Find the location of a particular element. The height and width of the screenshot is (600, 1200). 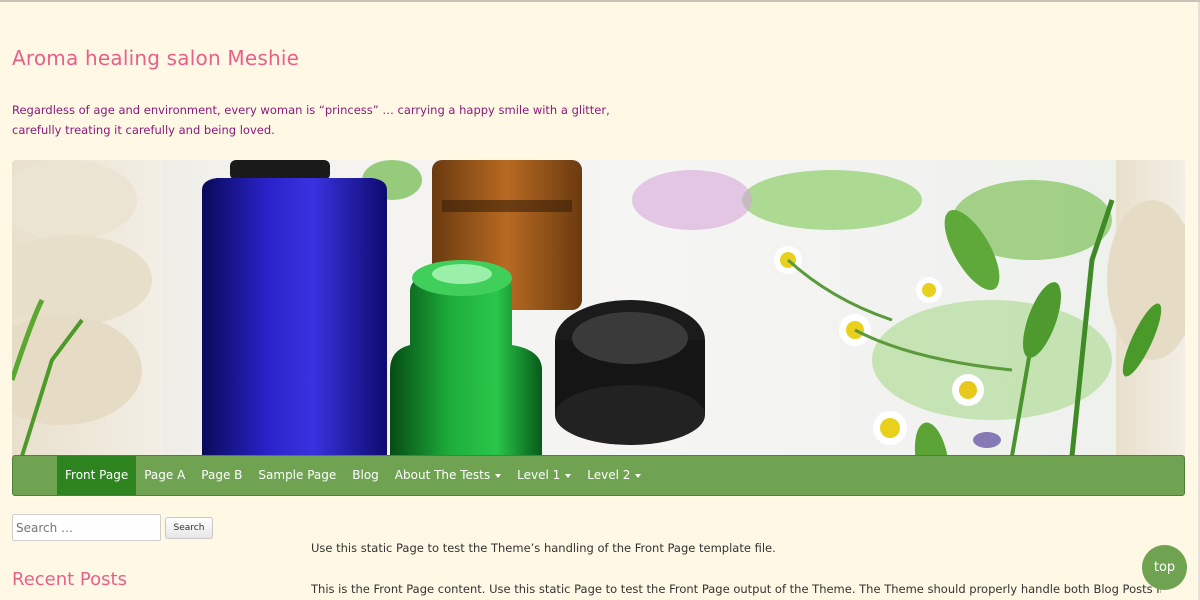

nav-item-label: Sample Page is located at coordinates (297, 475).